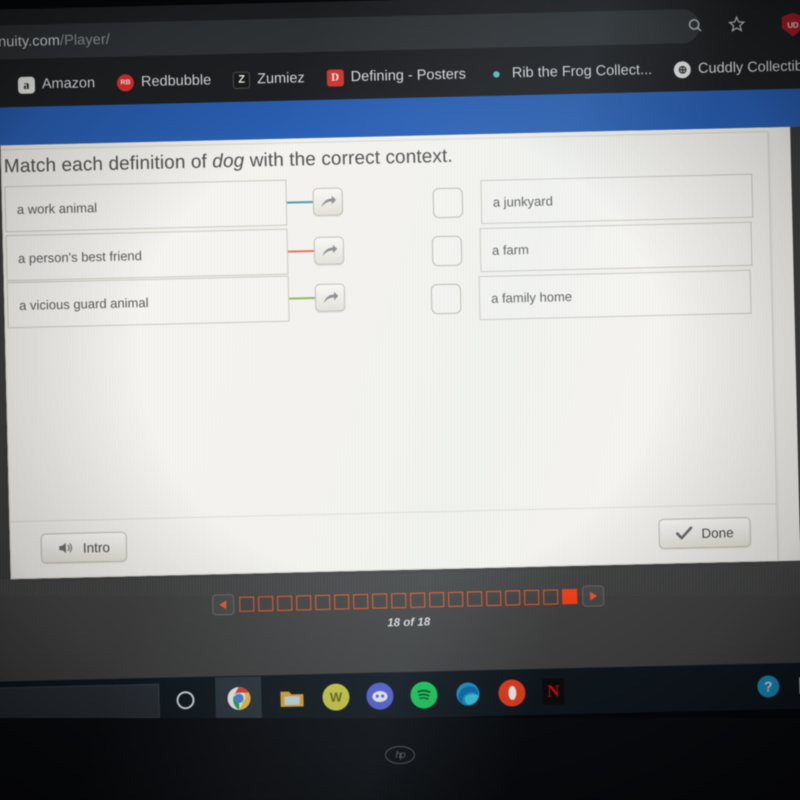  Describe the element at coordinates (85, 40) in the screenshot. I see `url-path: /Player/` at that location.